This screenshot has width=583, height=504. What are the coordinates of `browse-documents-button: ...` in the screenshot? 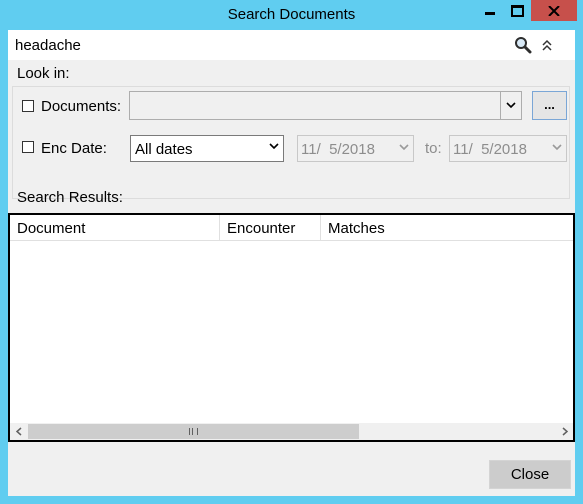 It's located at (549, 105).